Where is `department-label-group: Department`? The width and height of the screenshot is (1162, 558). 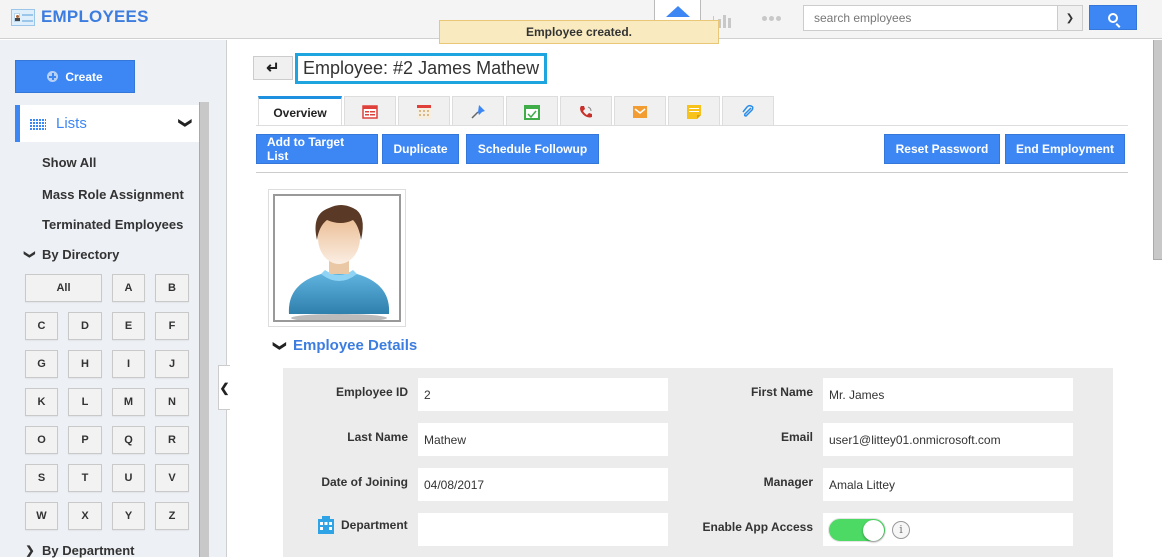
department-label-group: Department is located at coordinates (362, 524).